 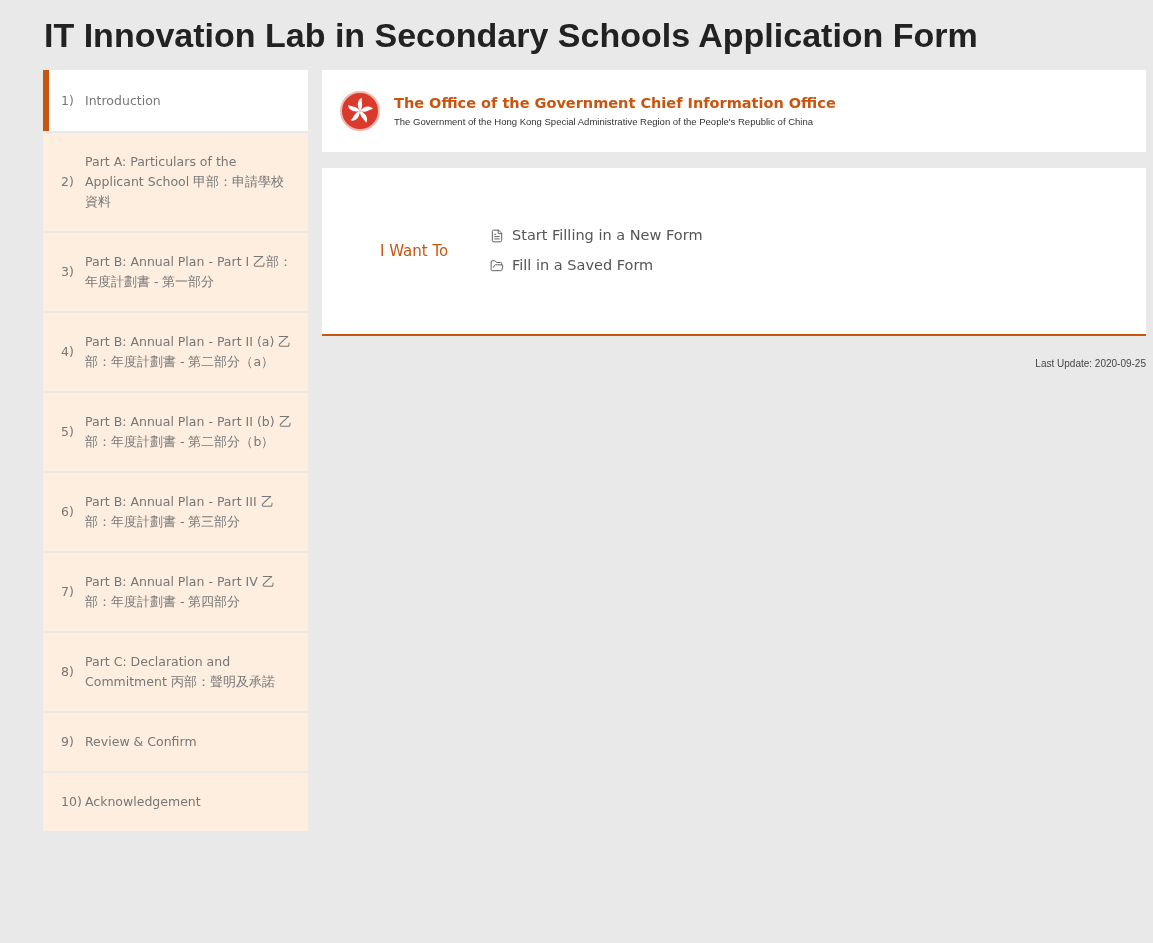 What do you see at coordinates (415, 251) in the screenshot?
I see `choice-label: I Want To` at bounding box center [415, 251].